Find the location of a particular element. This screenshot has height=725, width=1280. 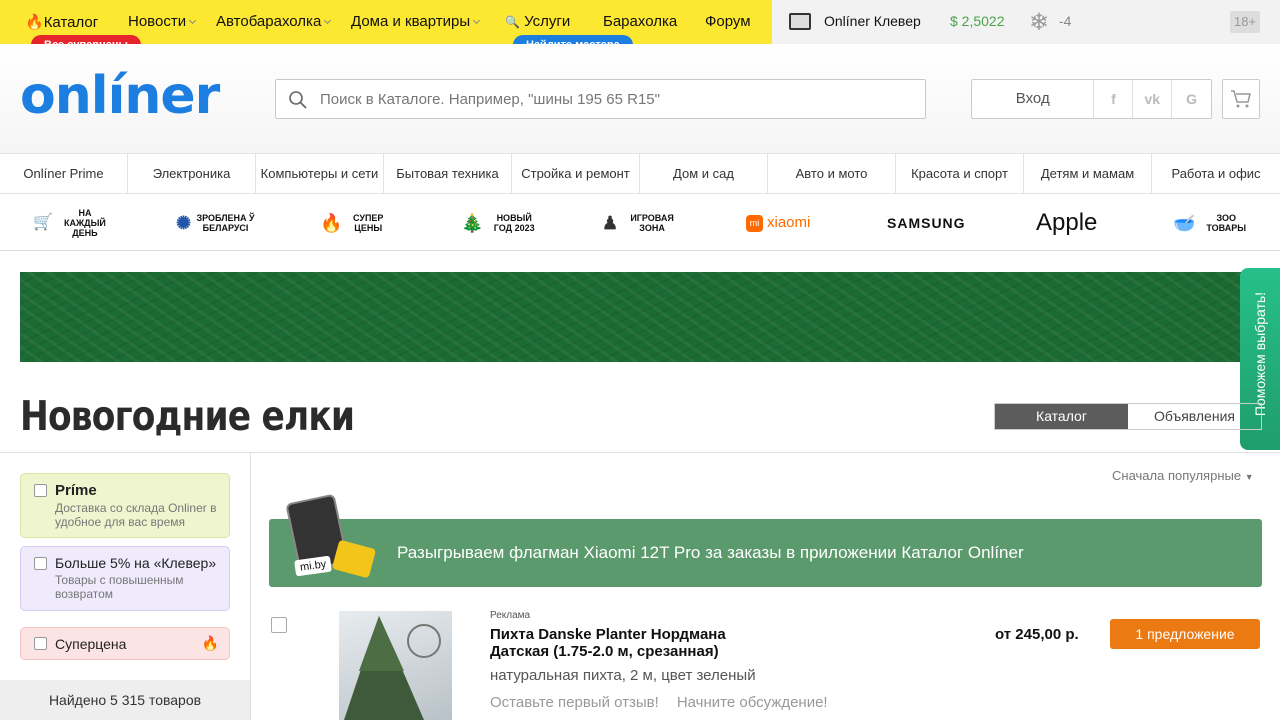

category-work-office: Работа и офис is located at coordinates (1216, 173).